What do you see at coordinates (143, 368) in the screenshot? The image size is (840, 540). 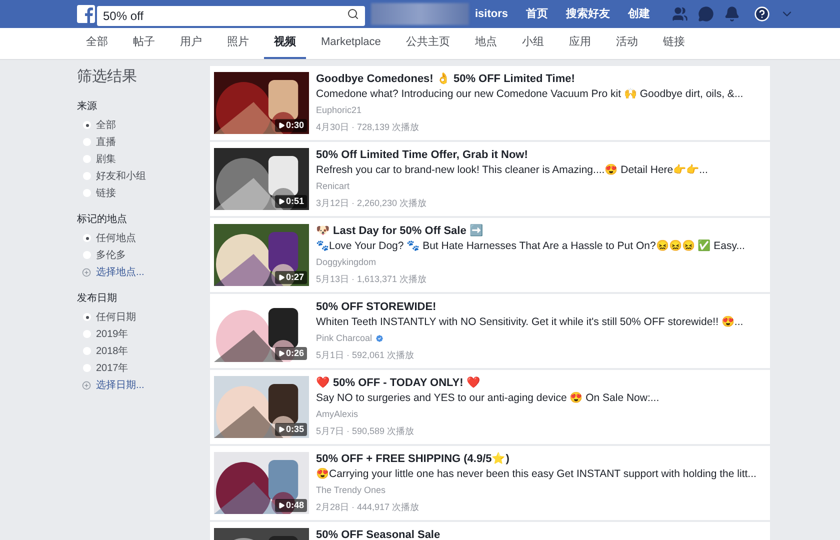 I see `filter-option: 2017年` at bounding box center [143, 368].